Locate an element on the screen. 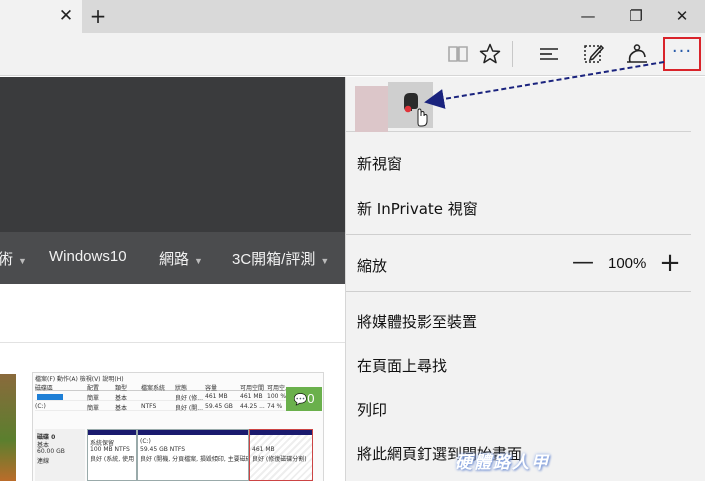 The width and height of the screenshot is (705, 481). browser-toolbar: ··· is located at coordinates (352, 54).